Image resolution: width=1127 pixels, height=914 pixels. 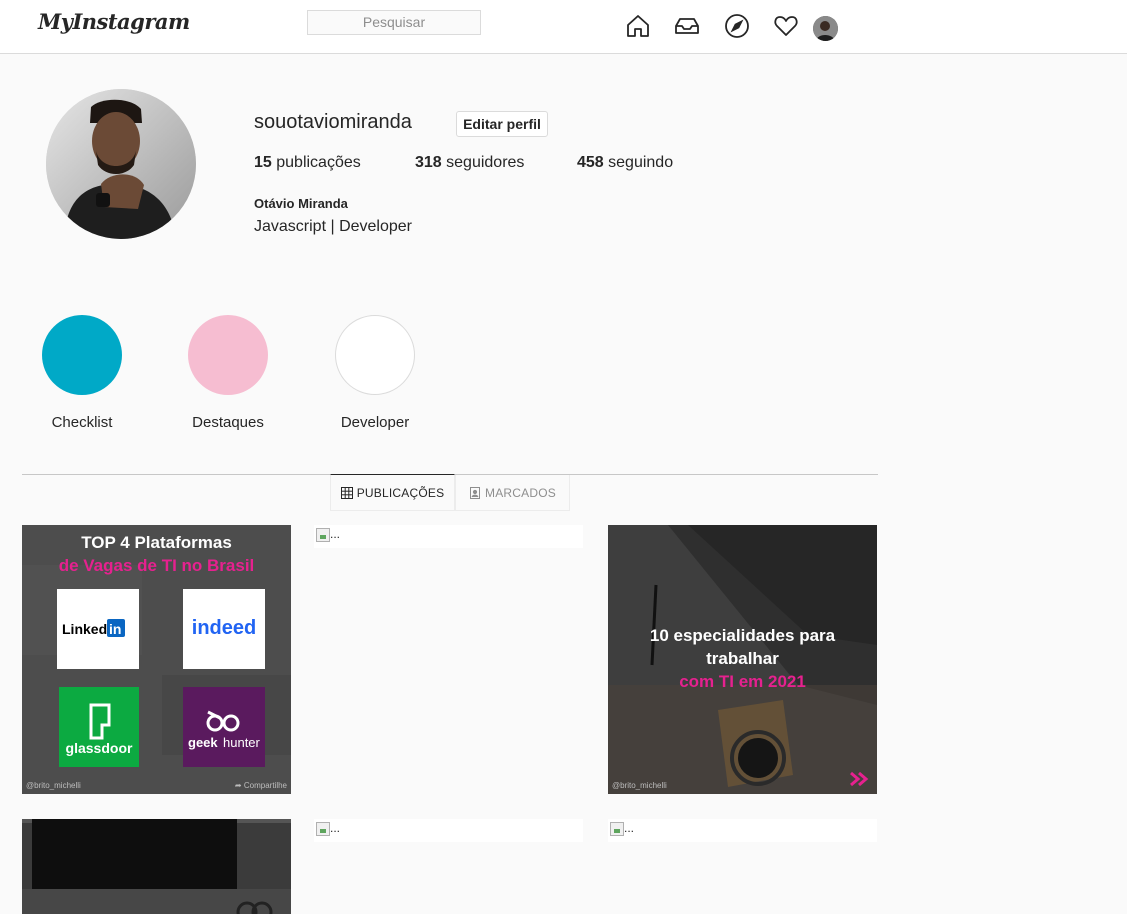 I want to click on explore-icon, so click(x=737, y=26).